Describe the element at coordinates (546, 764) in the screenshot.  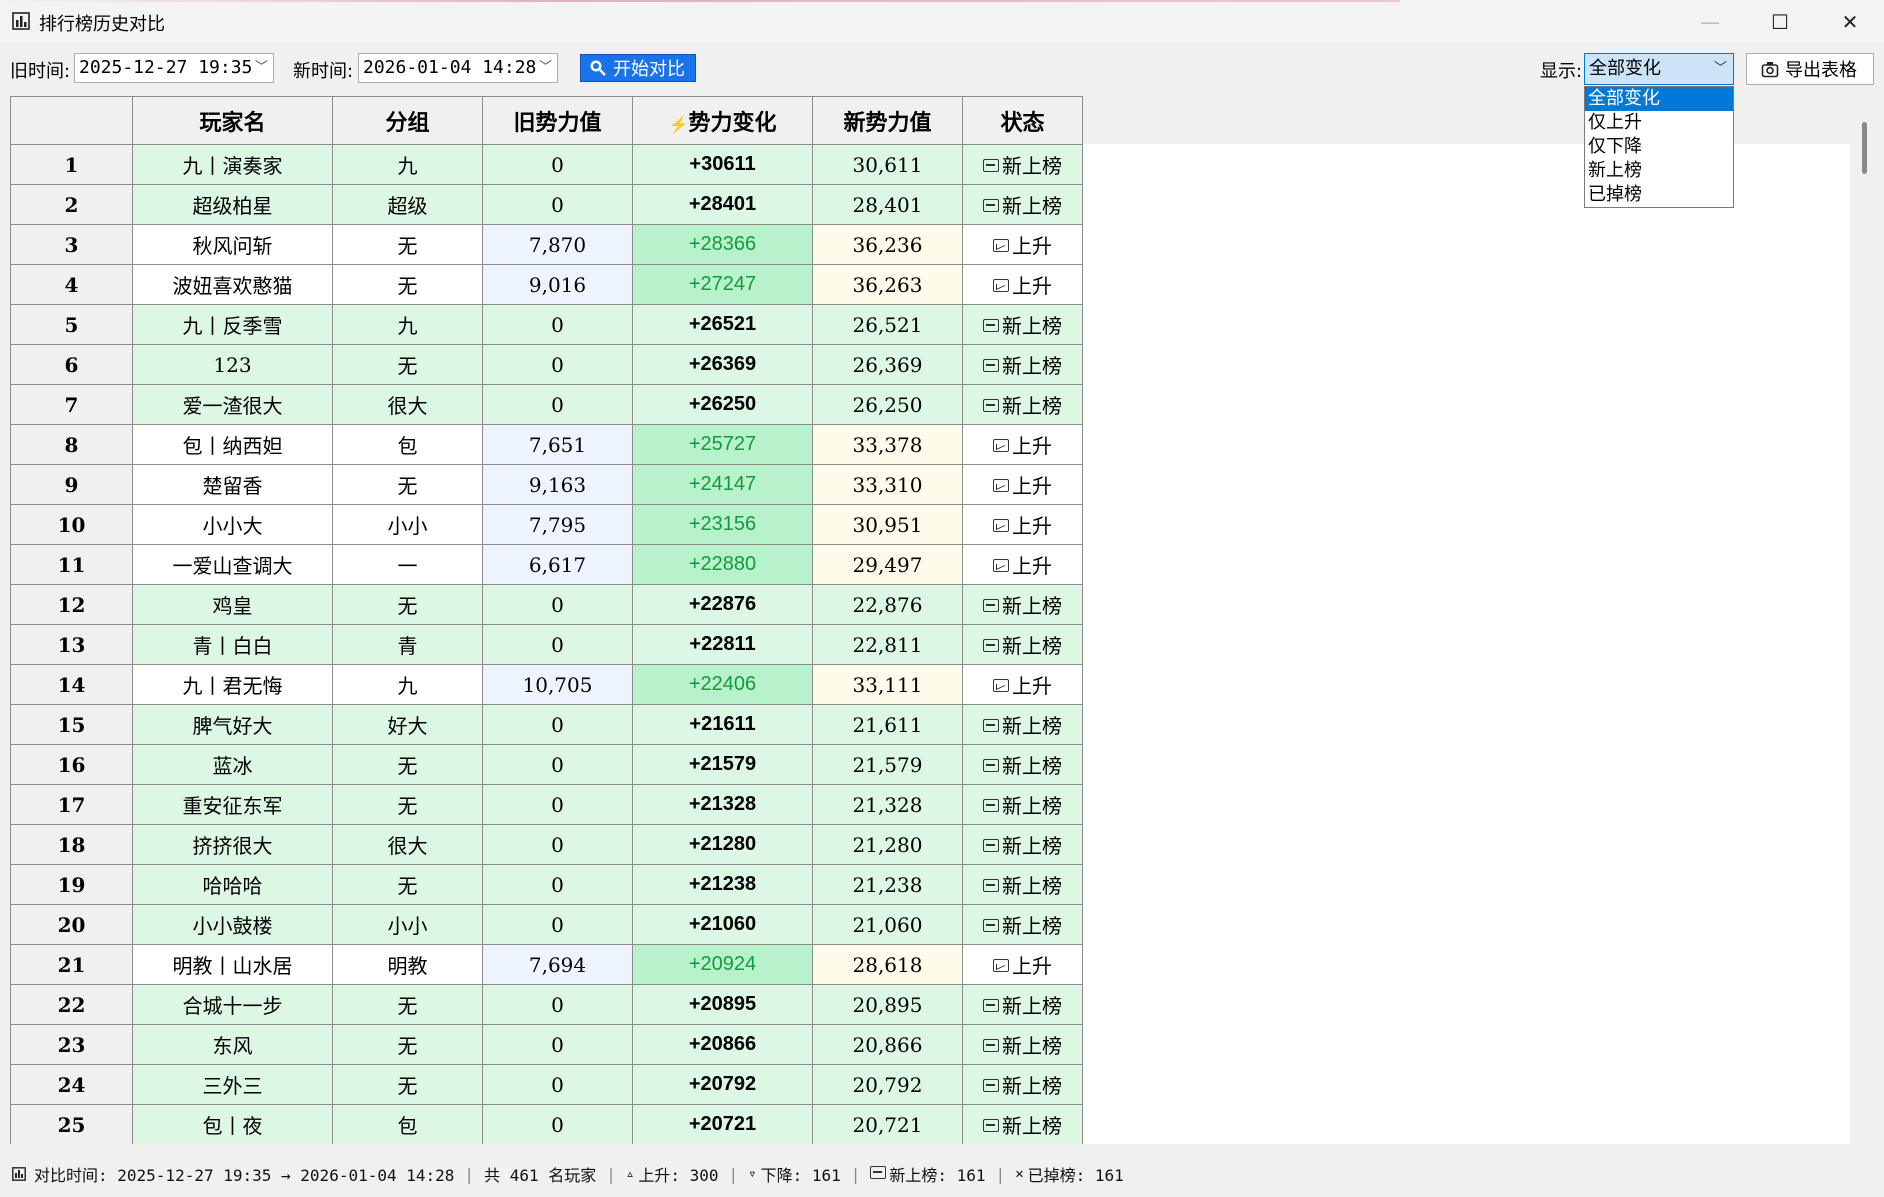
I see `table-row: 16 蓝冰无 0 +21579 21,579 新上榜` at that location.